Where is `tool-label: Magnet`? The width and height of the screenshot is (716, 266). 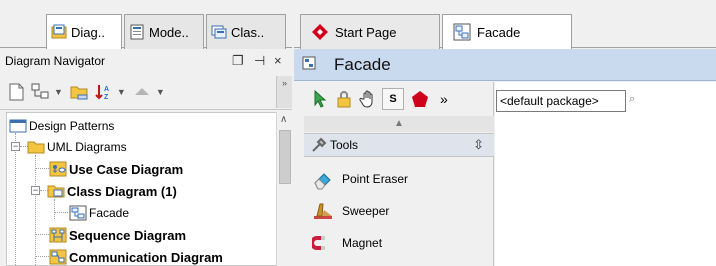
tool-label: Magnet is located at coordinates (362, 243).